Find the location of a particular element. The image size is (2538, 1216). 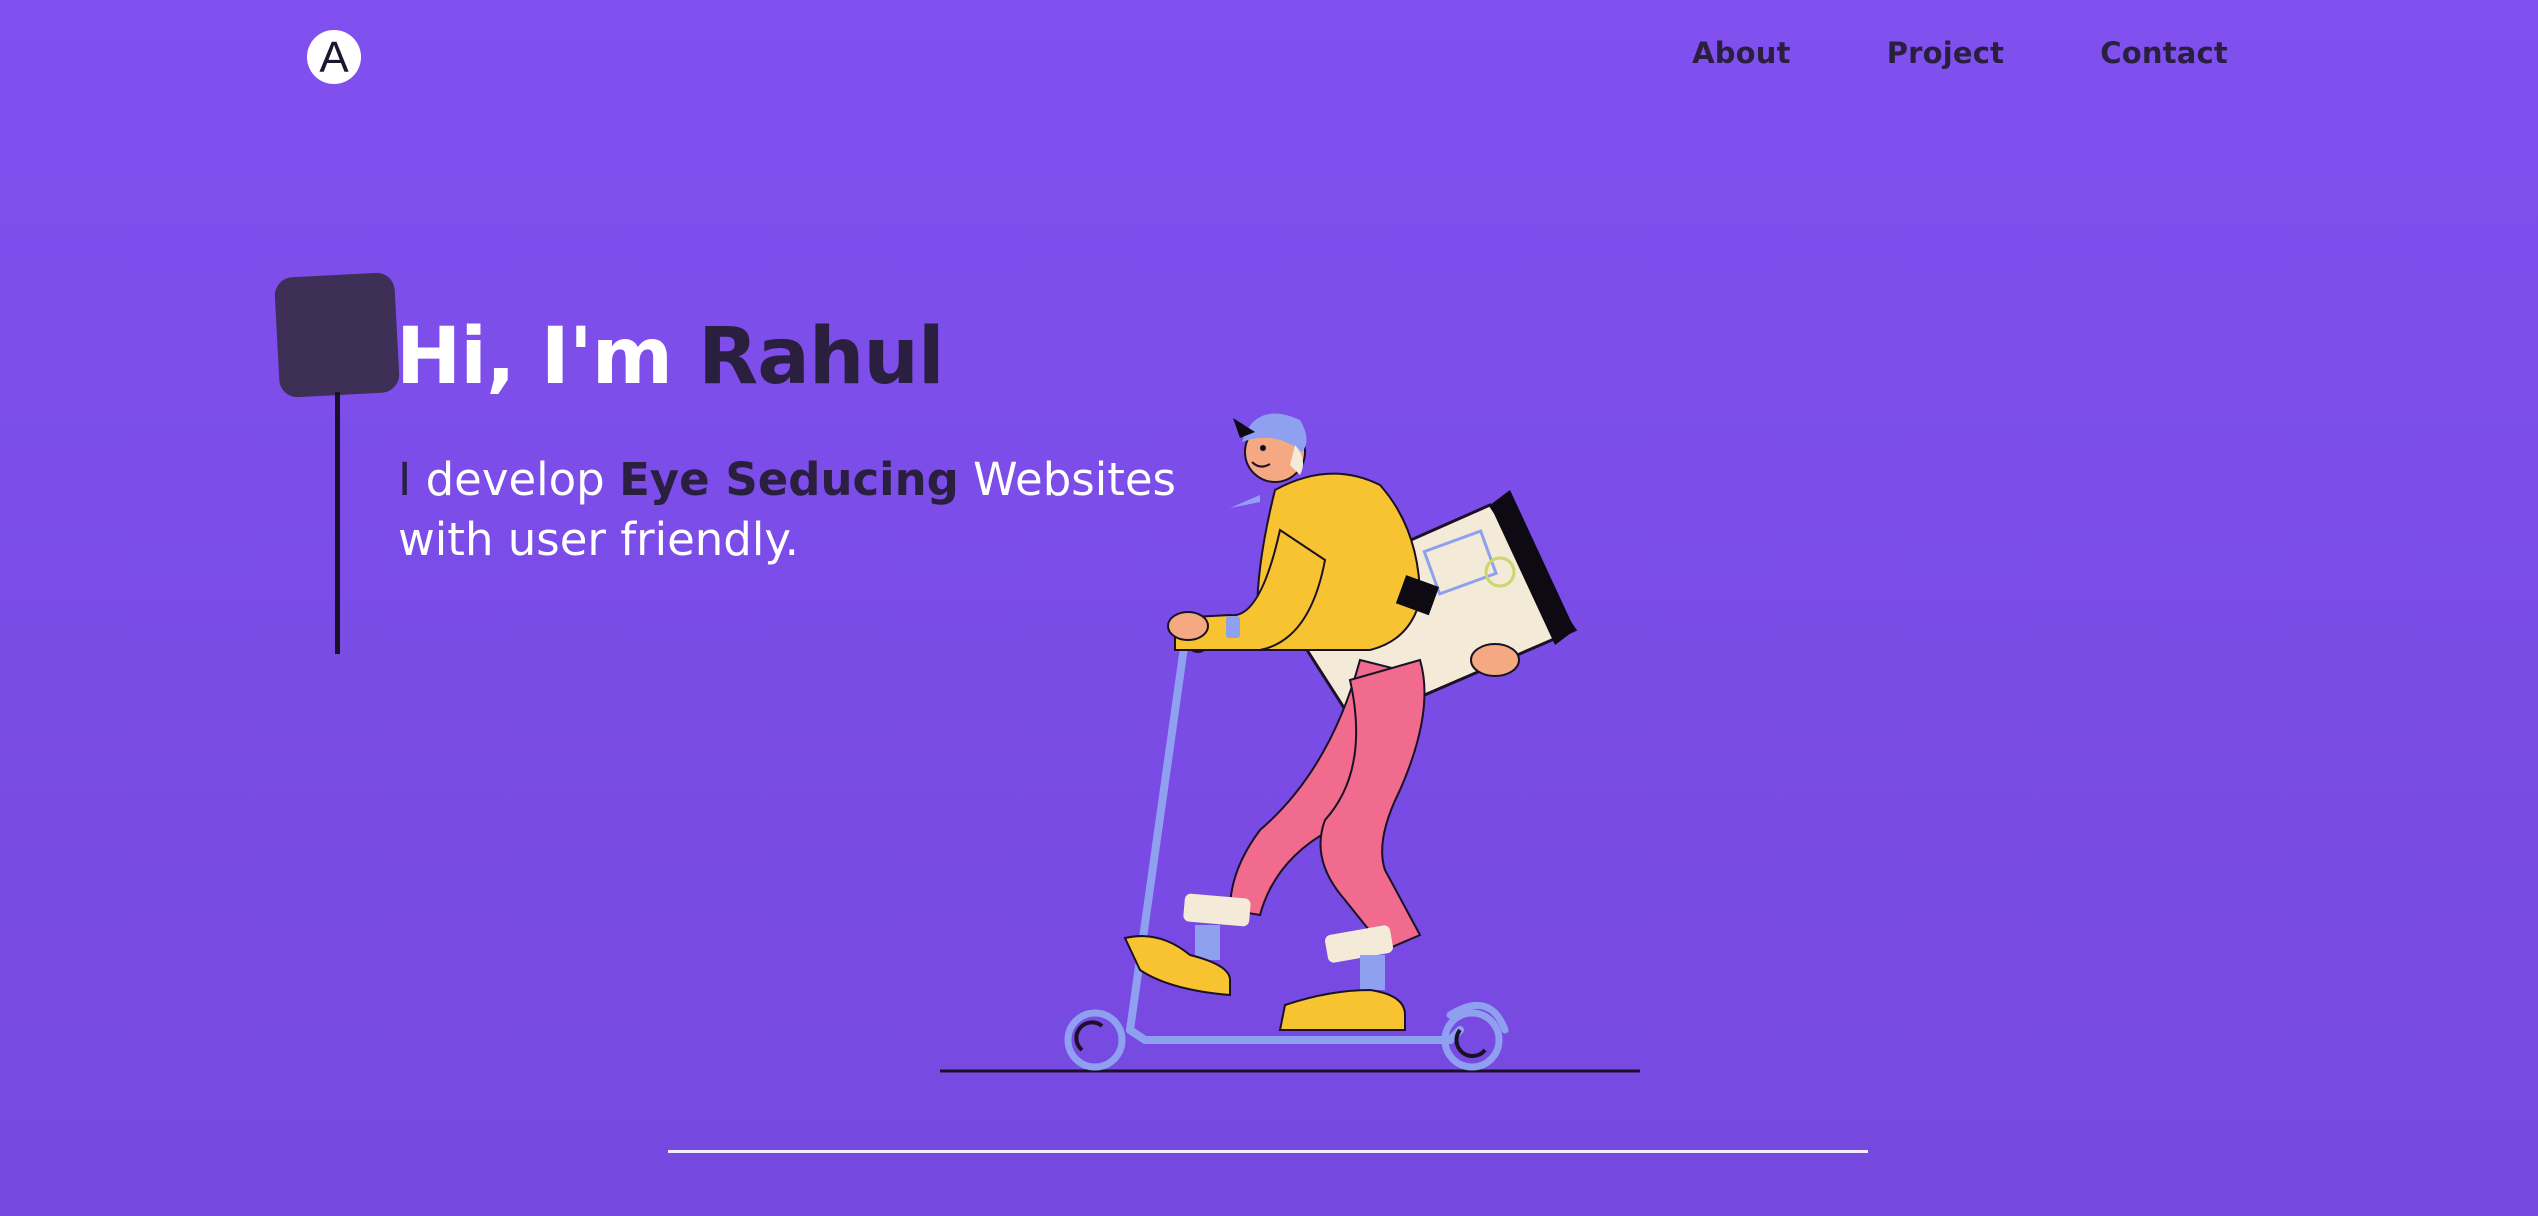

hero-subtitle-first: I is located at coordinates (405, 479).